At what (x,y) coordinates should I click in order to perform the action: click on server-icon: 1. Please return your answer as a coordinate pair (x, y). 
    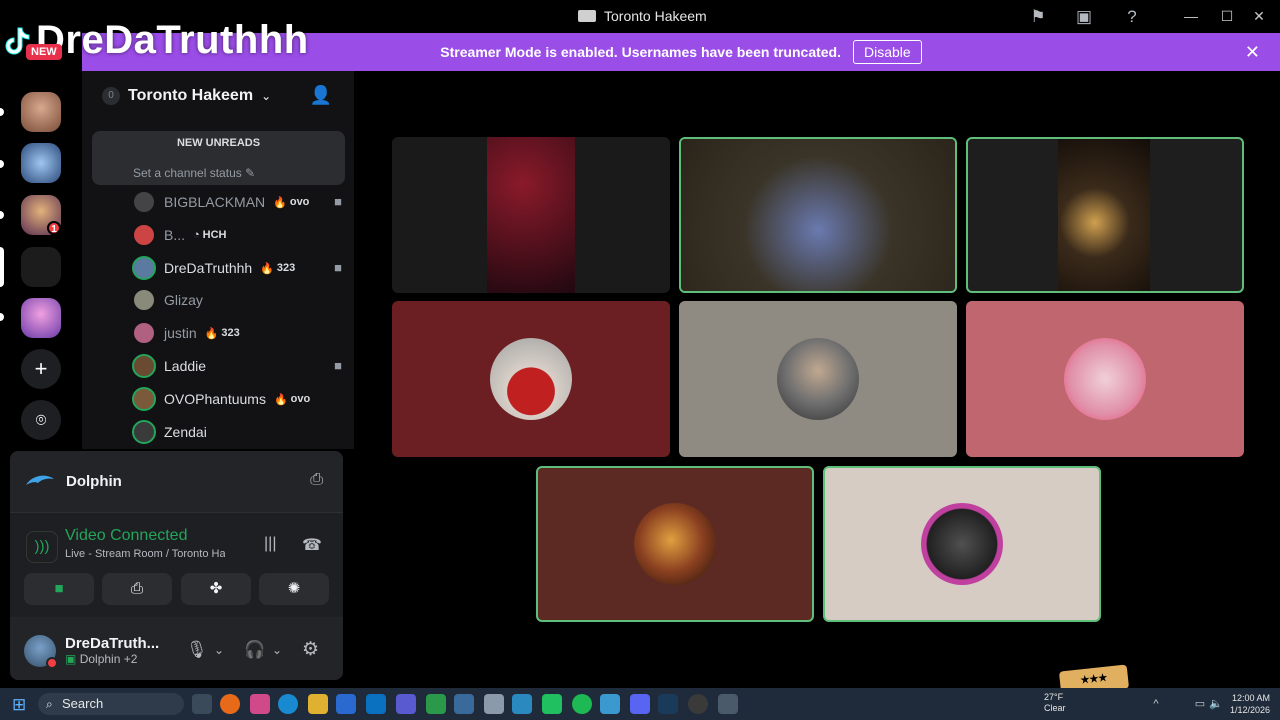
    Looking at the image, I should click on (41, 215).